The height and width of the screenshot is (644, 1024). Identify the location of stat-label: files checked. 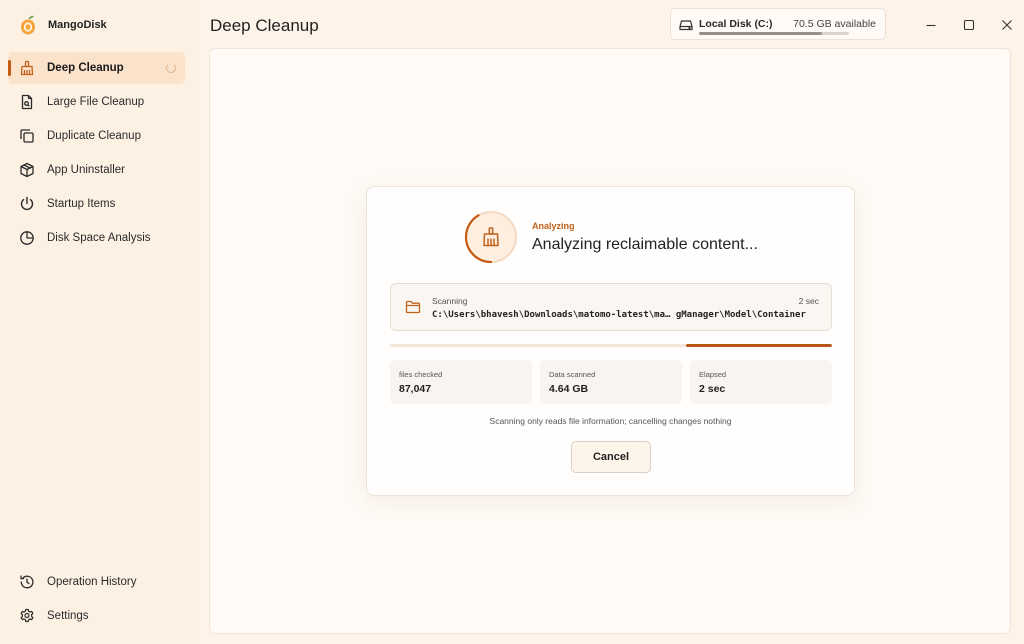
(421, 374).